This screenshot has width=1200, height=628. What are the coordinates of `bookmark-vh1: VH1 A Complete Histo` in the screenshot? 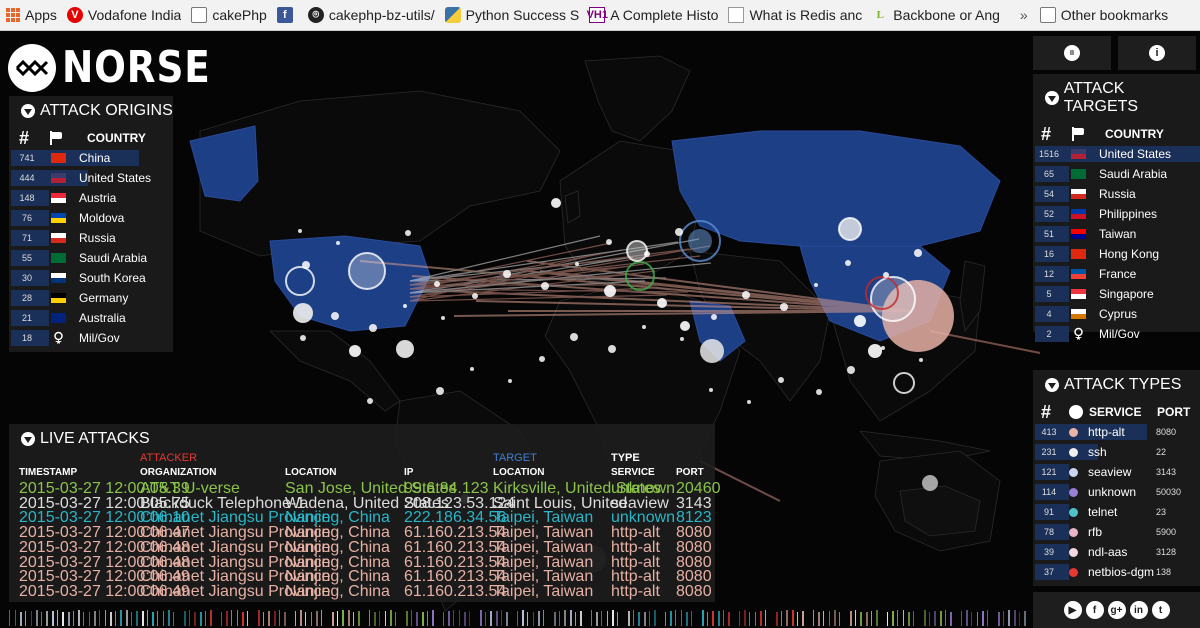 It's located at (652, 15).